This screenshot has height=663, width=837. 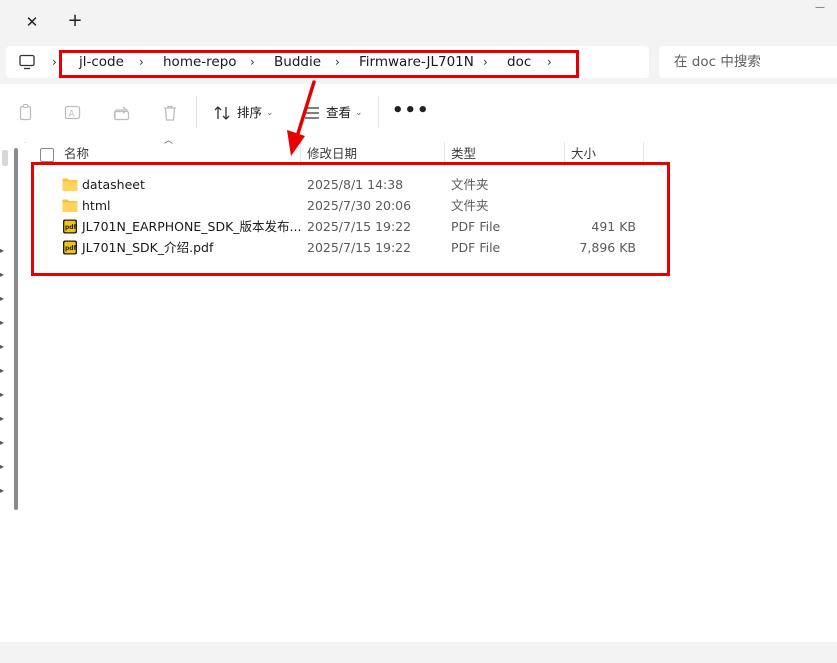 What do you see at coordinates (583, 154) in the screenshot?
I see `column-header-size: 大小` at bounding box center [583, 154].